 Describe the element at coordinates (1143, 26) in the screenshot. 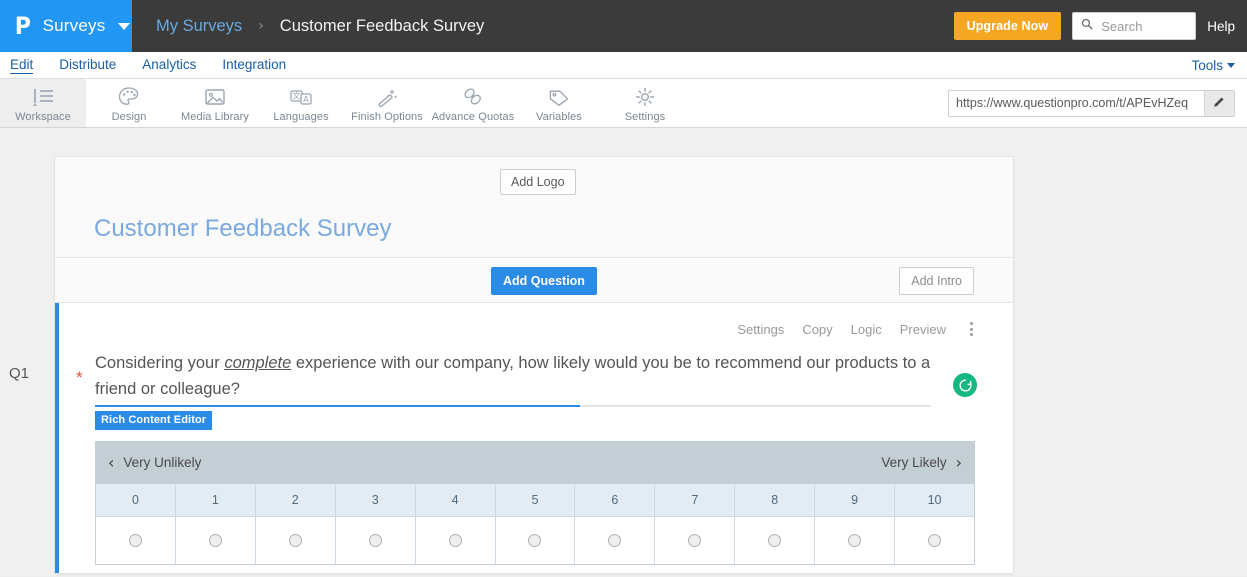

I see `search-input` at that location.